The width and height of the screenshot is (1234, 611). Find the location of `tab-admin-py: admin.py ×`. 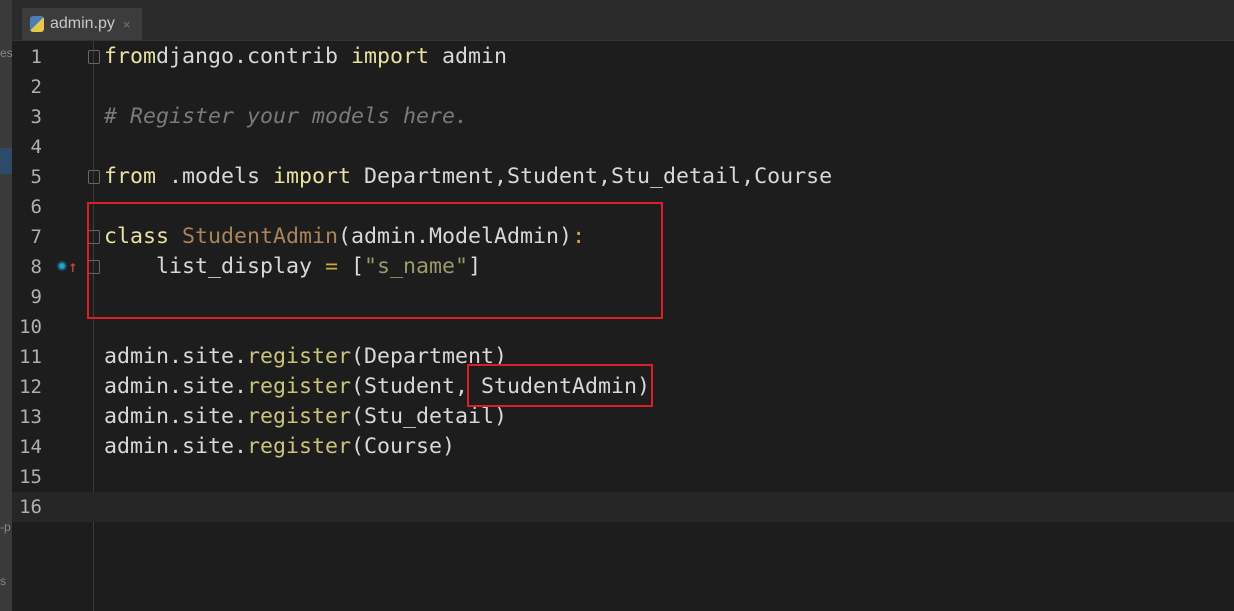

tab-admin-py: admin.py × is located at coordinates (82, 24).